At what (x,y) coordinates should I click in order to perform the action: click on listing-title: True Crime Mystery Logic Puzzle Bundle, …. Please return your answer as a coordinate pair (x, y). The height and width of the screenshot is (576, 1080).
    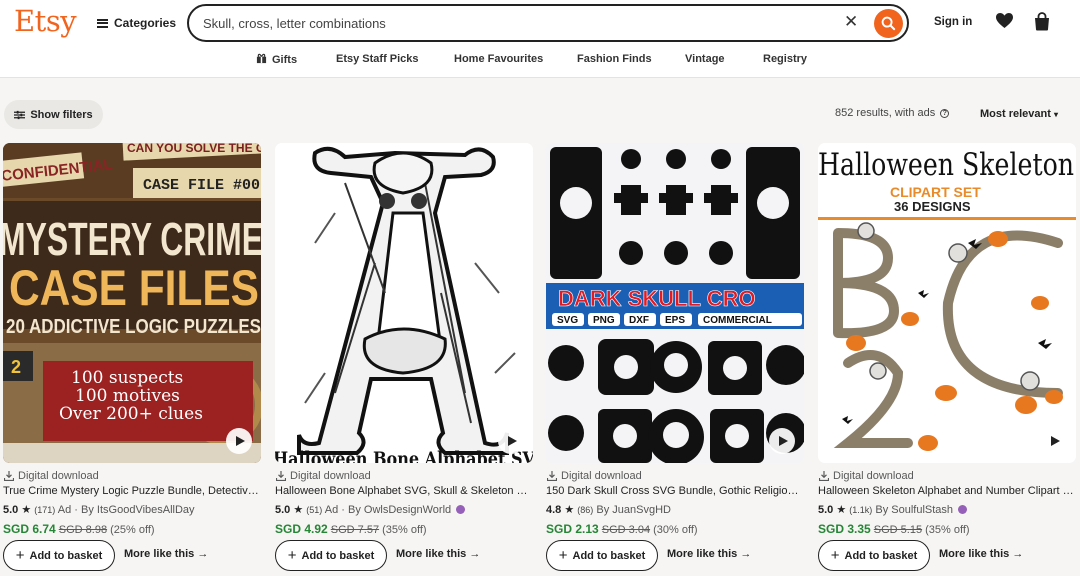
    Looking at the image, I should click on (132, 491).